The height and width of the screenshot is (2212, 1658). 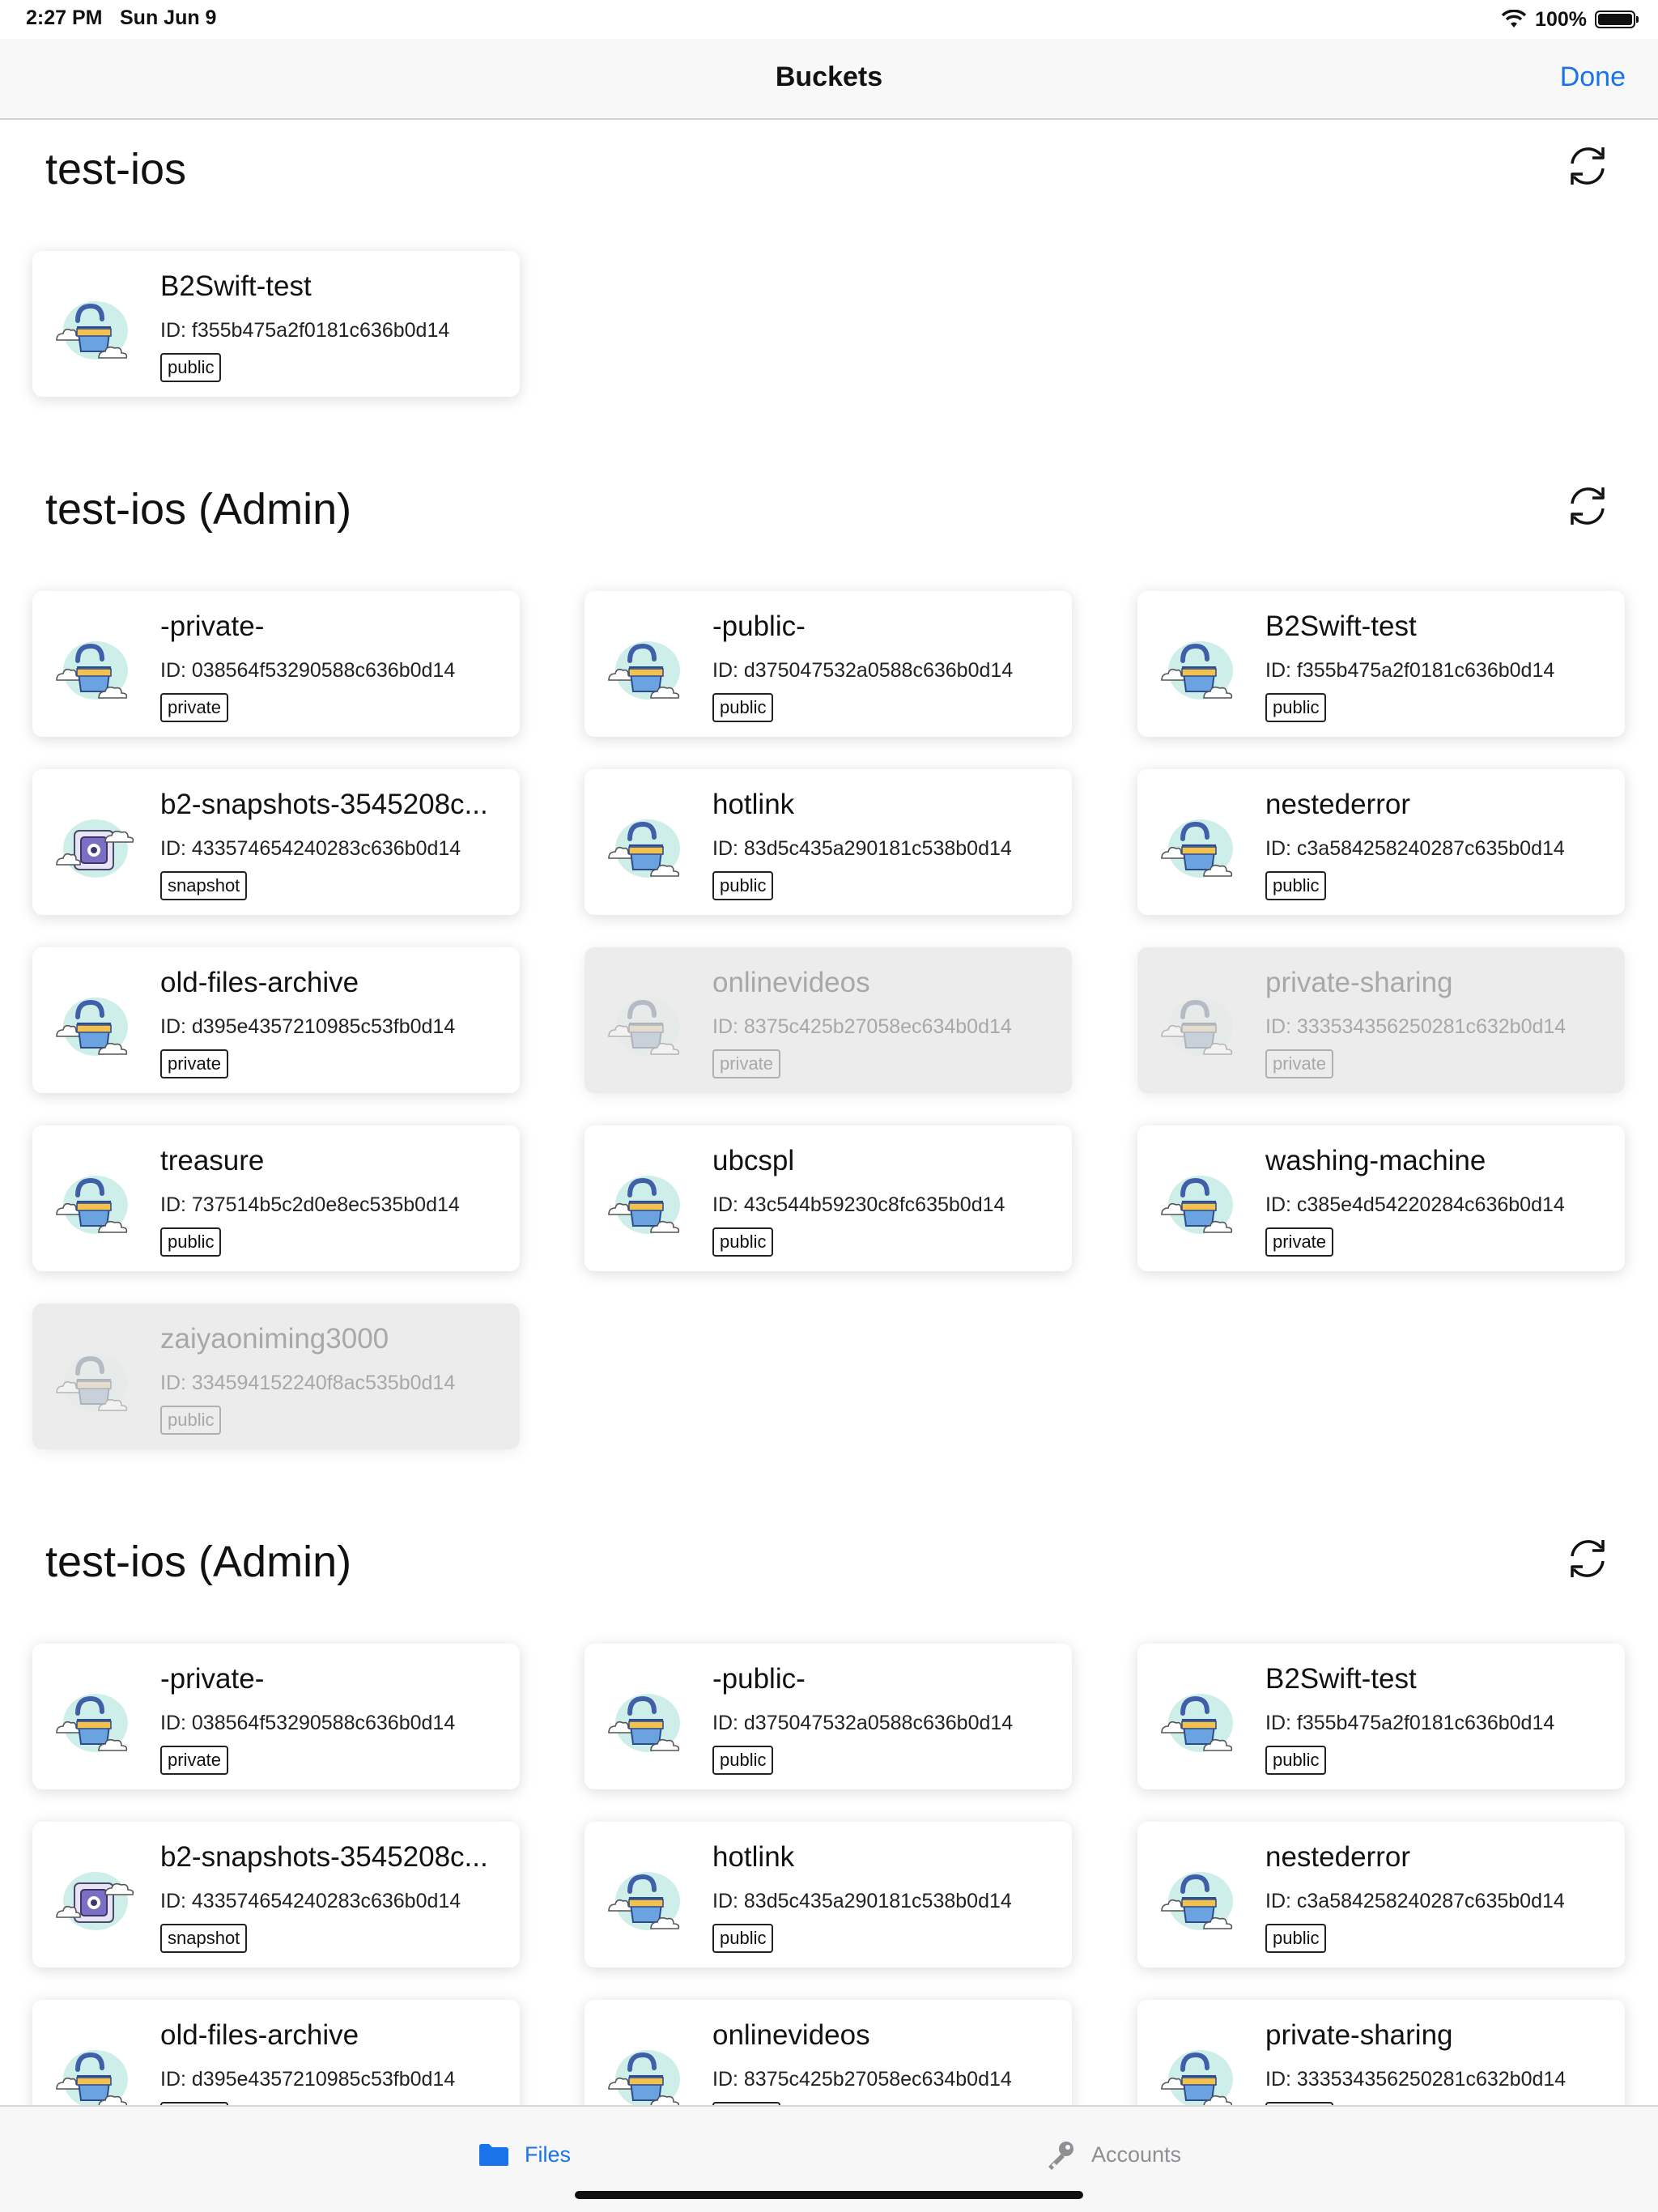 I want to click on status-time: 2:27 PM, so click(x=64, y=18).